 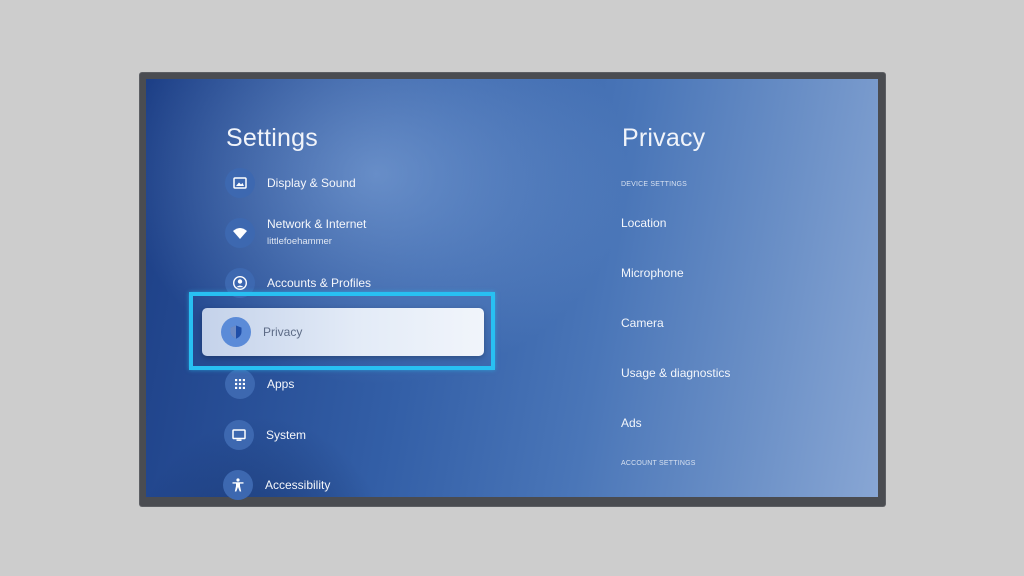 I want to click on monitor-icon, so click(x=239, y=435).